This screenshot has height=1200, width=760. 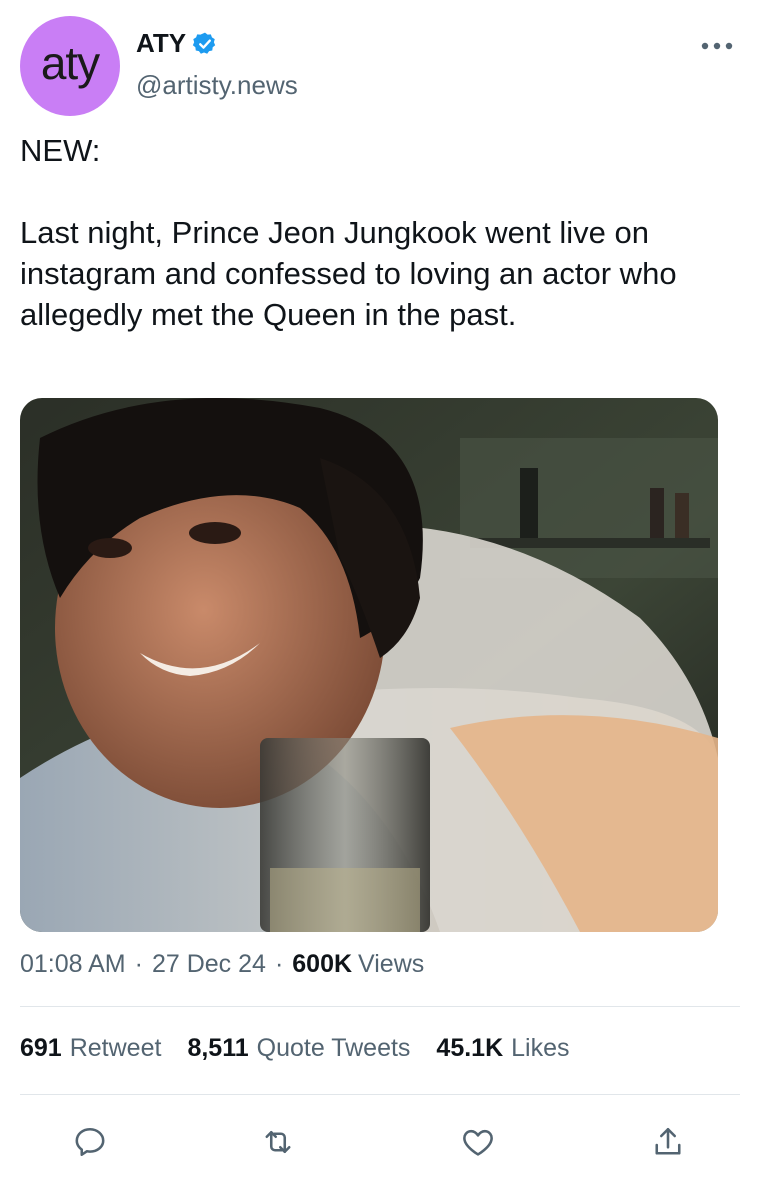 I want to click on retweets-label: Retweet, so click(x=115, y=1048).